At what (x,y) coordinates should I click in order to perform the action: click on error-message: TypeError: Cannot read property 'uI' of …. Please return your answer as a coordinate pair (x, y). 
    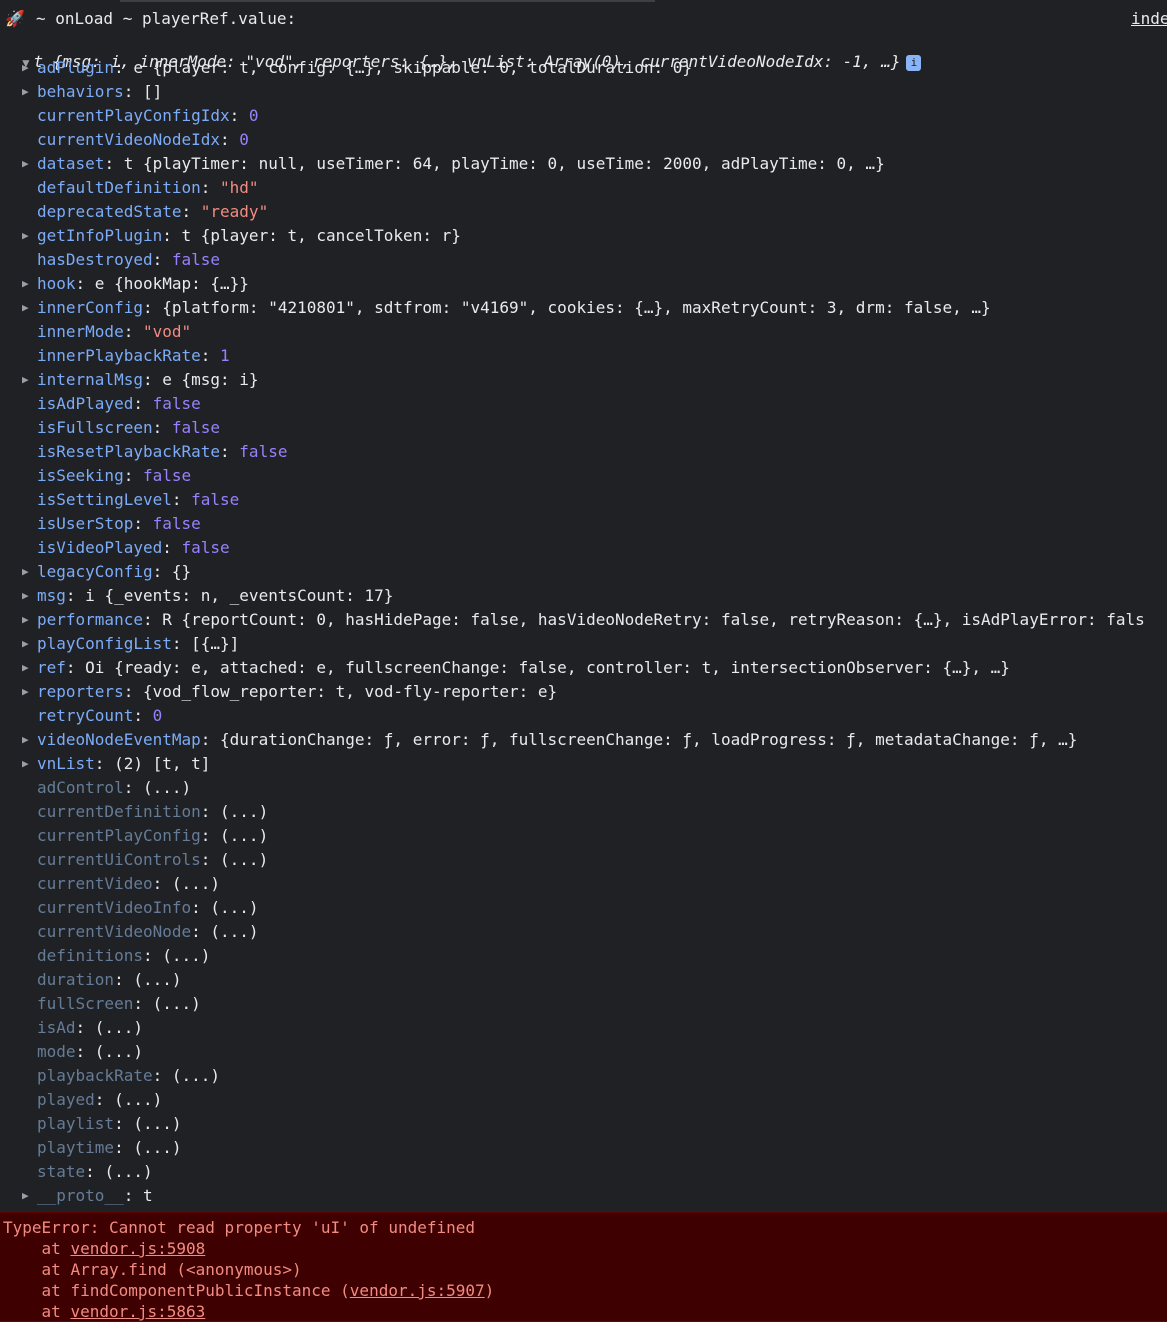
    Looking at the image, I should click on (239, 1227).